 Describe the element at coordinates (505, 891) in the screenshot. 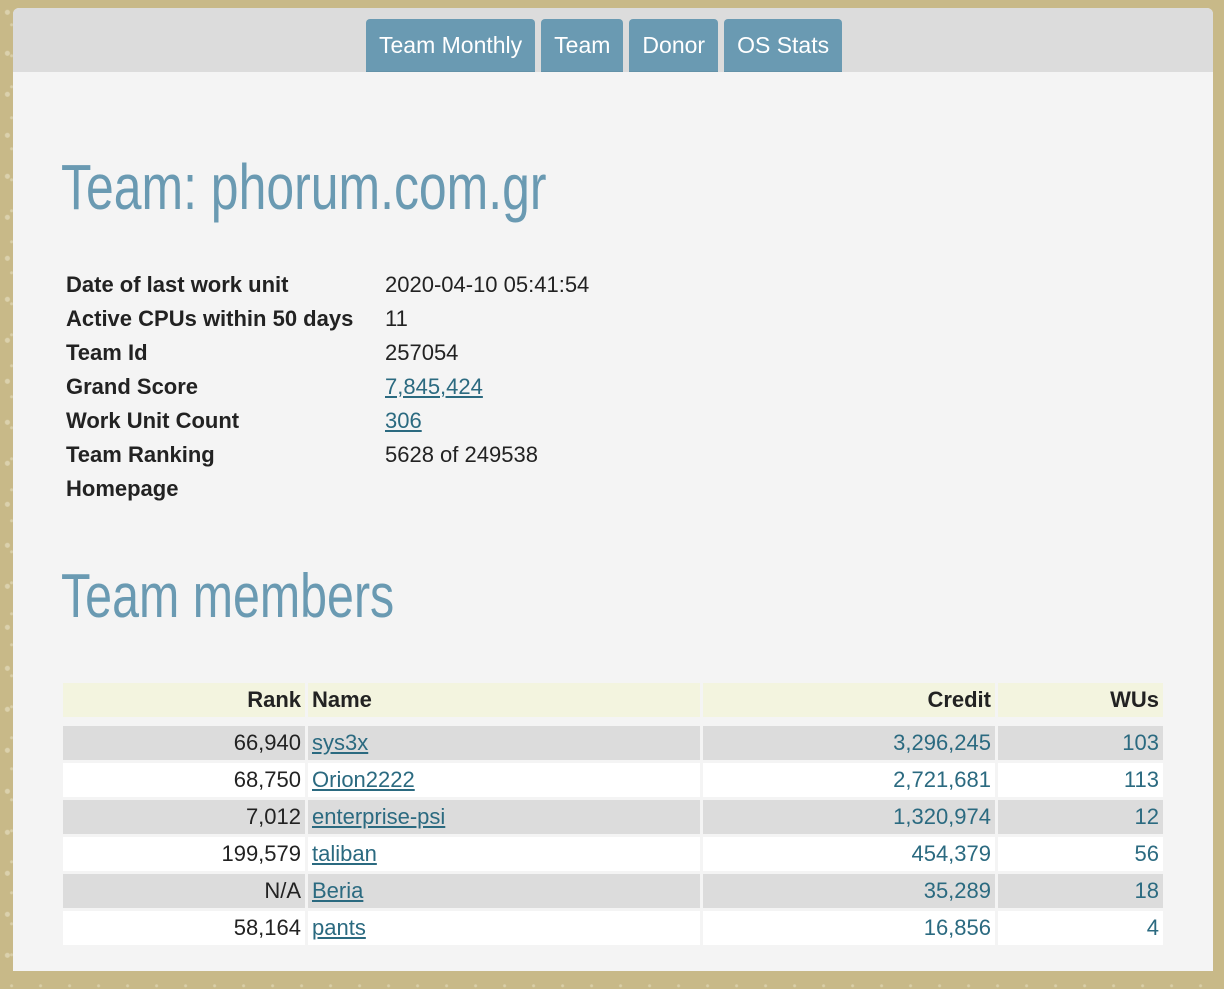

I see `member-name-cell: Beria` at that location.